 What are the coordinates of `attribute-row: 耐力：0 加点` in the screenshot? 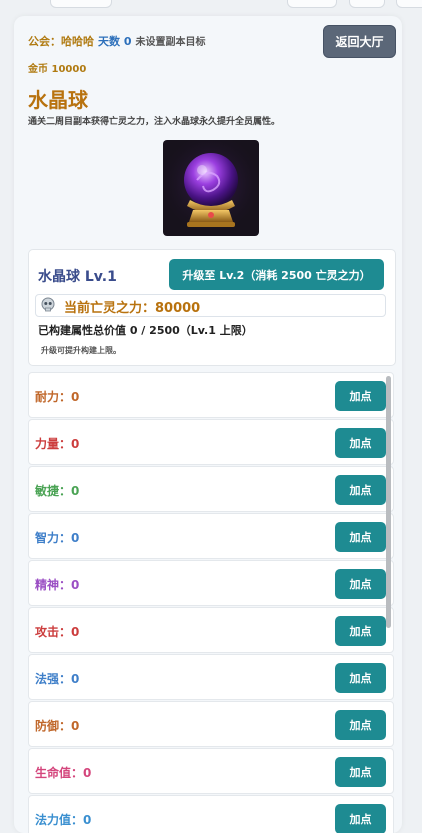 It's located at (211, 395).